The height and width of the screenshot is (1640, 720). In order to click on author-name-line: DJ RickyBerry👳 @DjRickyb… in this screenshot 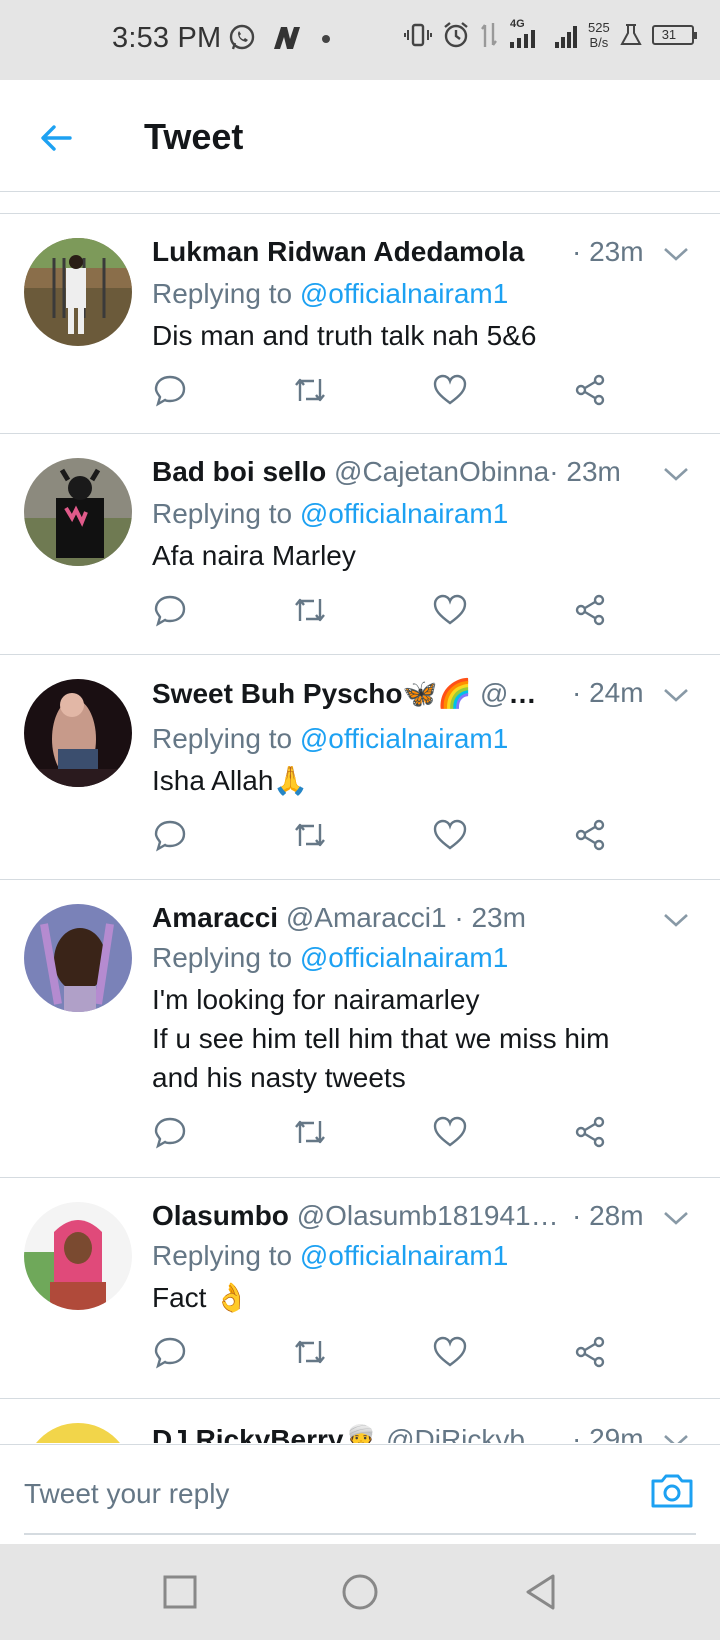, I will do `click(357, 1433)`.